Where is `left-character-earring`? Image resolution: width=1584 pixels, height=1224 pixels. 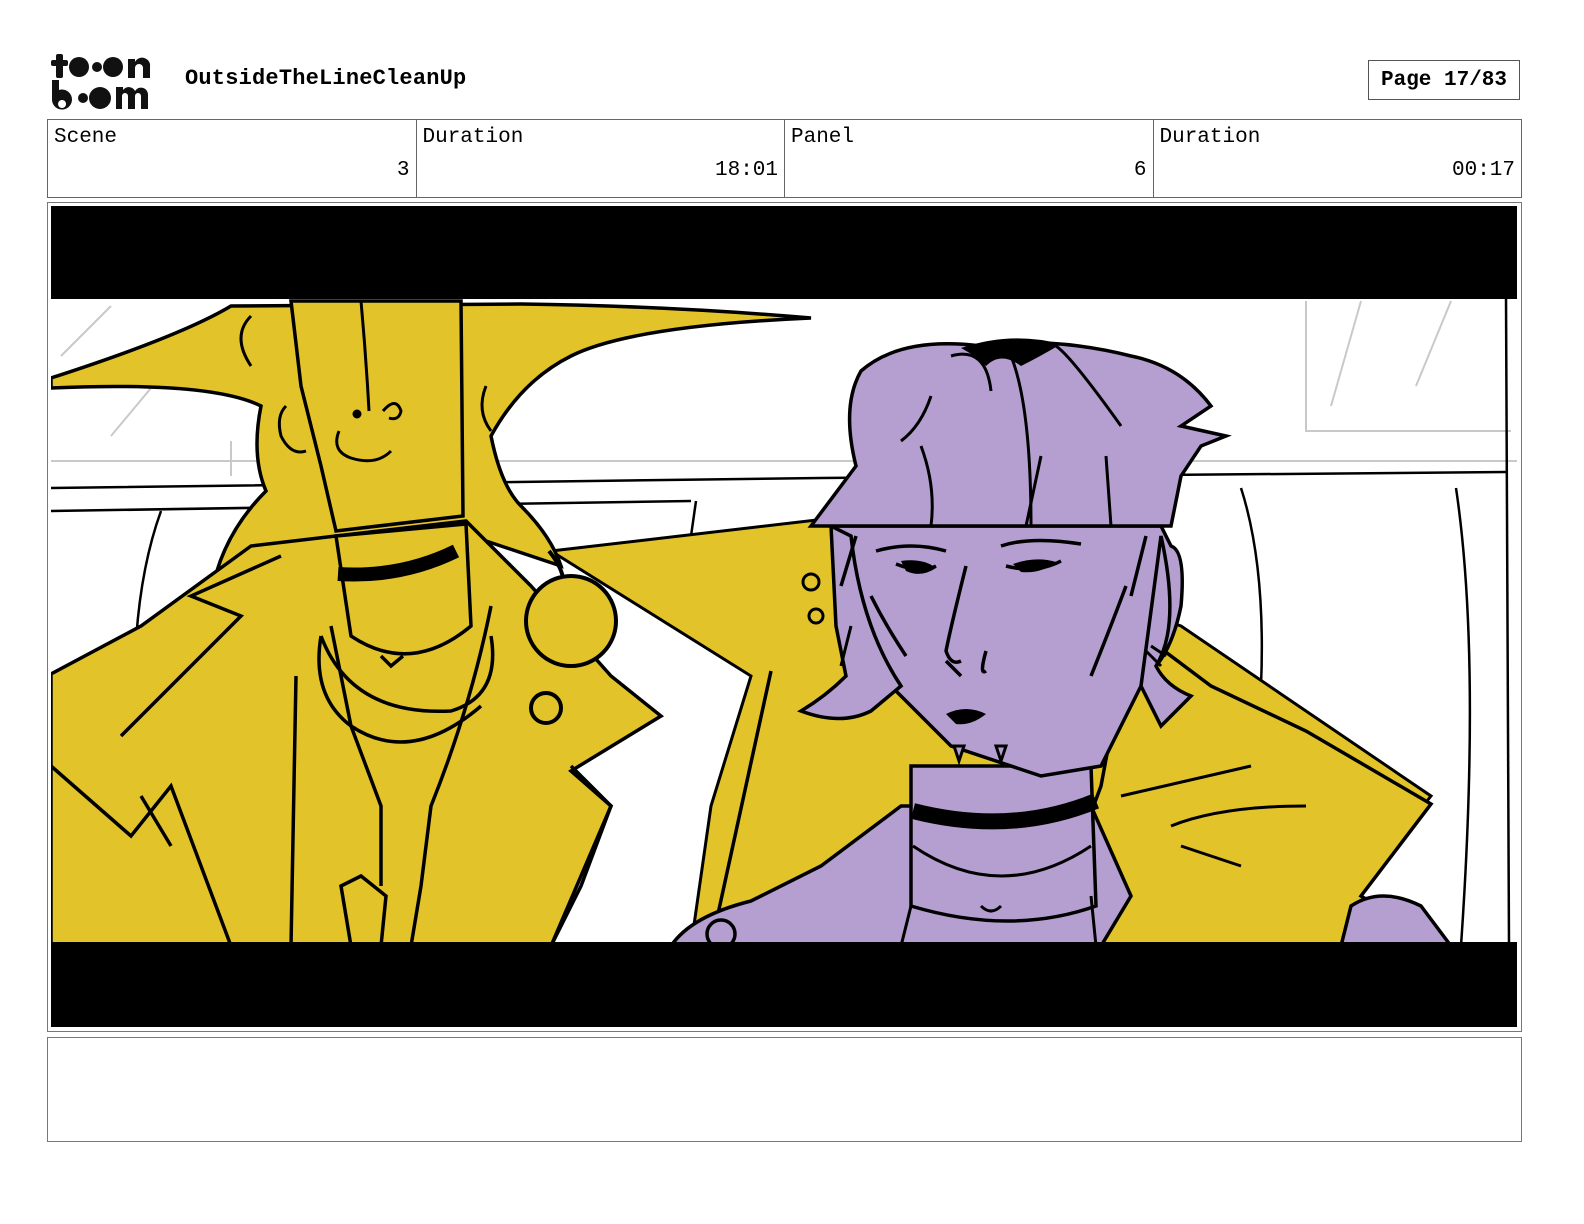 left-character-earring is located at coordinates (571, 621).